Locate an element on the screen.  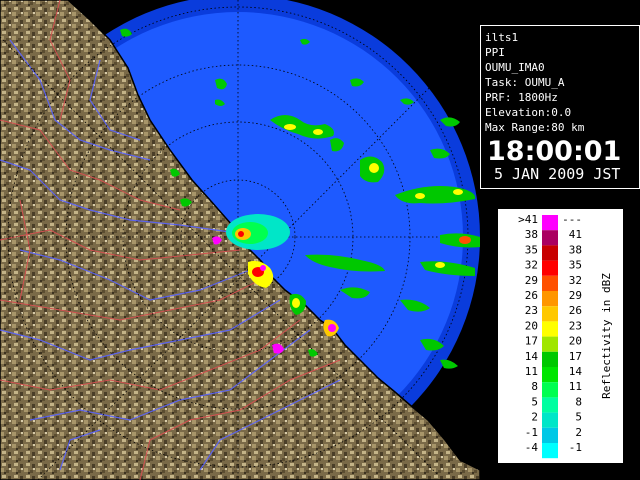
legend-low-label: 2 is located at coordinates (534, 417).